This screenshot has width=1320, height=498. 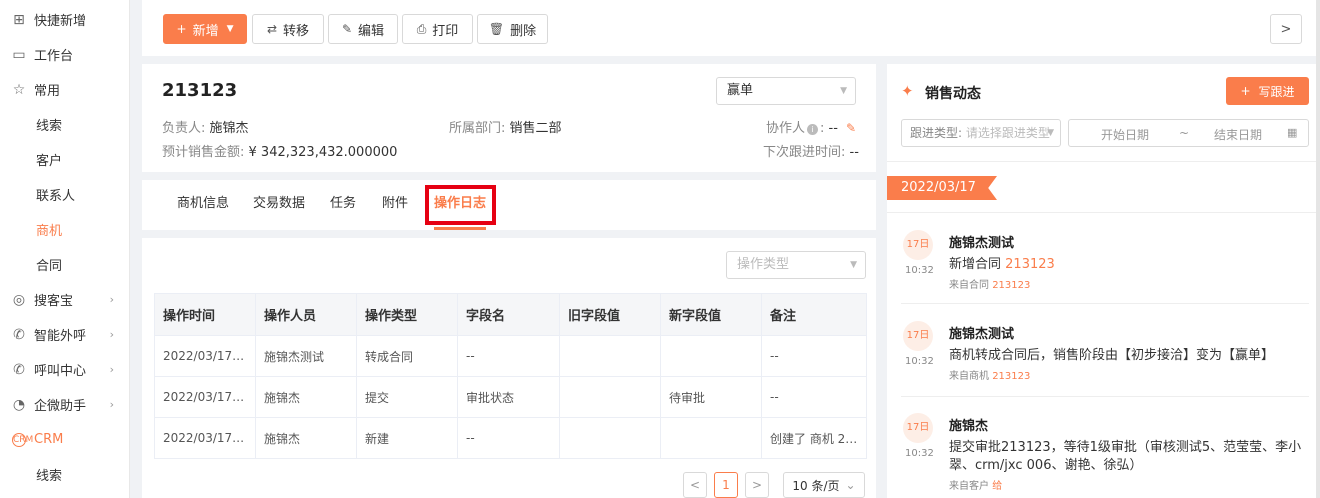 I want to click on entry-source: 来自商机 213123, so click(x=990, y=376).